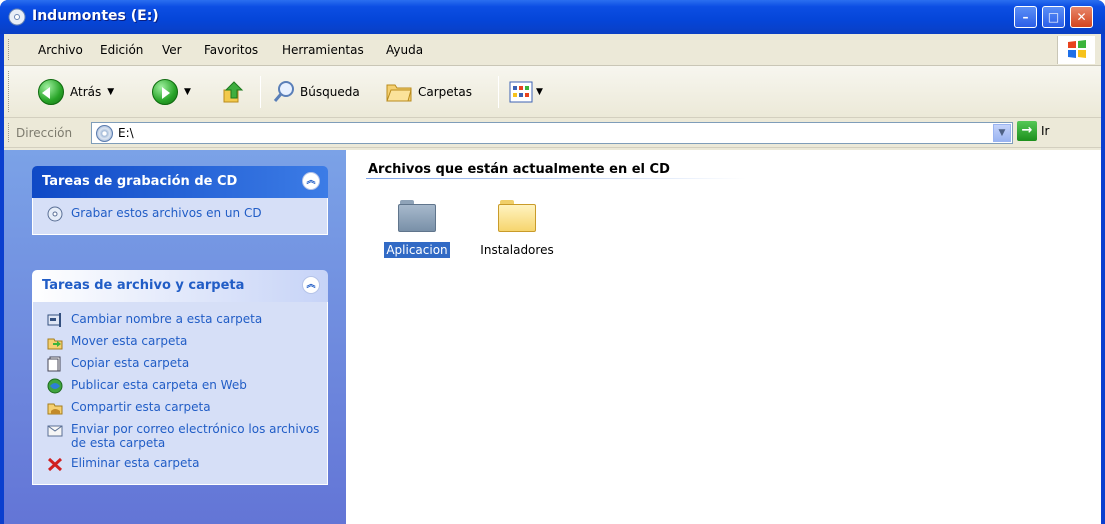  What do you see at coordinates (556, 178) in the screenshot?
I see `group-divider` at bounding box center [556, 178].